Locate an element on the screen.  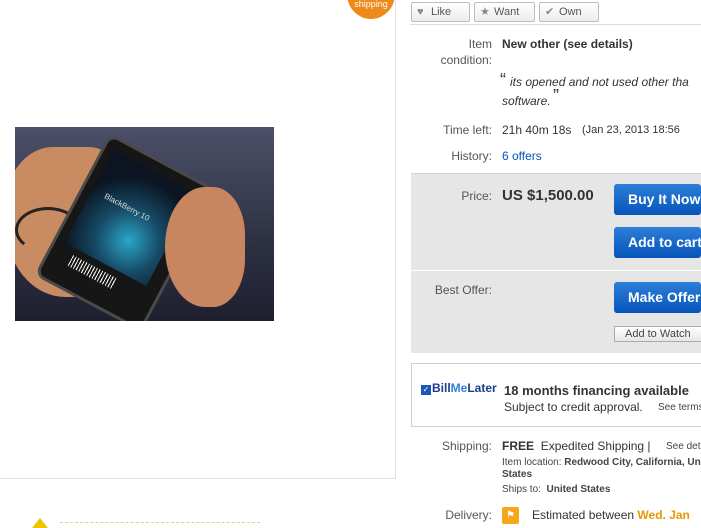
bml-me: Me is located at coordinates (459, 388).